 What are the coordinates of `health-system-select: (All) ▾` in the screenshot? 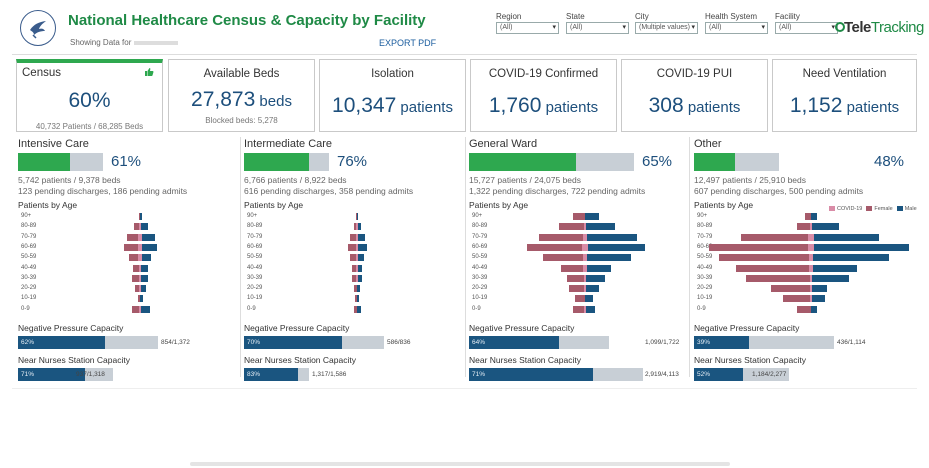 It's located at (736, 28).